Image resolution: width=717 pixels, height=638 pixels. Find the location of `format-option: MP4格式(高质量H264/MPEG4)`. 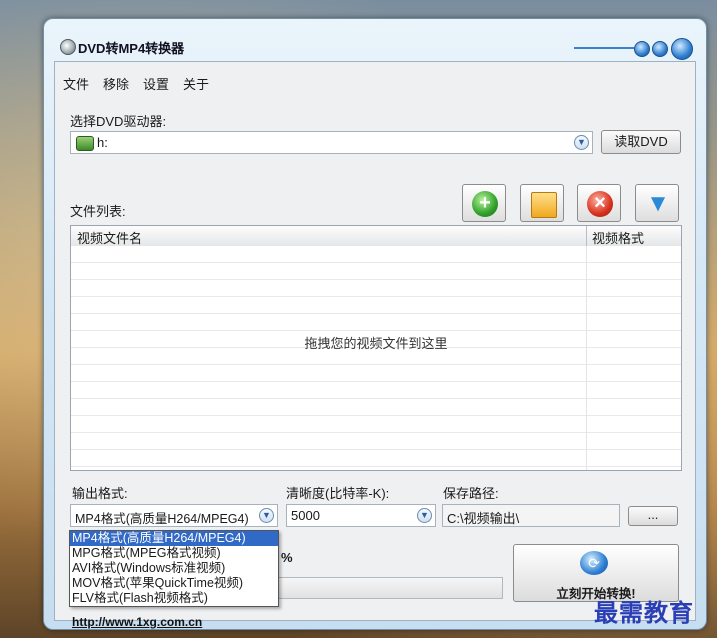

format-option: MP4格式(高质量H264/MPEG4) is located at coordinates (174, 538).